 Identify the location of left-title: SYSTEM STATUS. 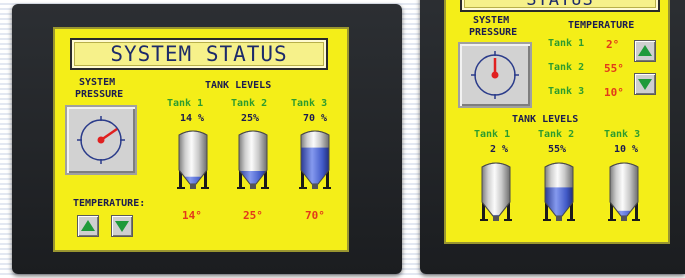
(199, 54).